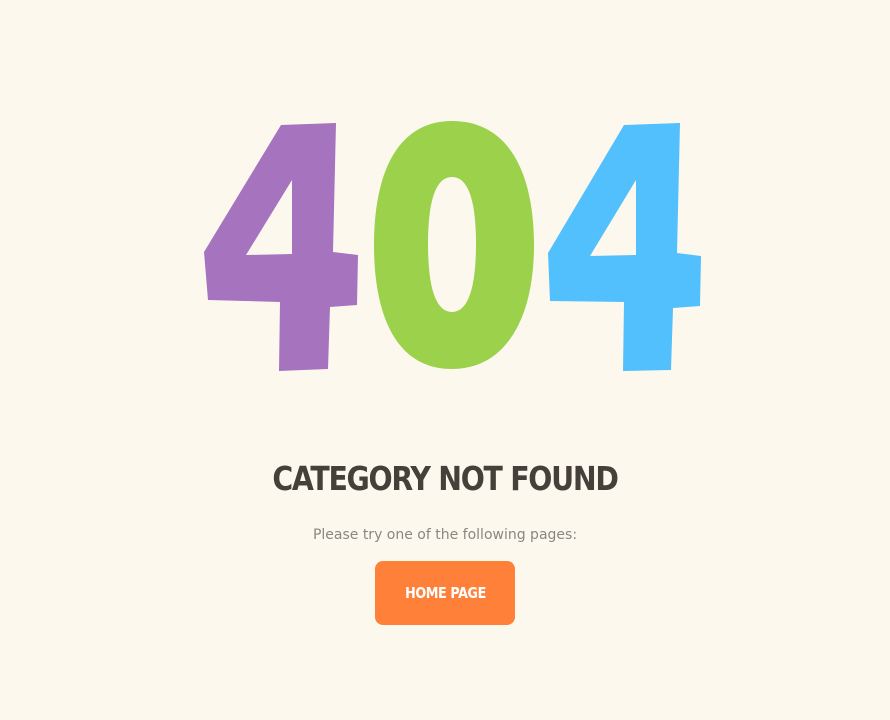  I want to click on home-page-button-label: HOME PAGE, so click(445, 593).